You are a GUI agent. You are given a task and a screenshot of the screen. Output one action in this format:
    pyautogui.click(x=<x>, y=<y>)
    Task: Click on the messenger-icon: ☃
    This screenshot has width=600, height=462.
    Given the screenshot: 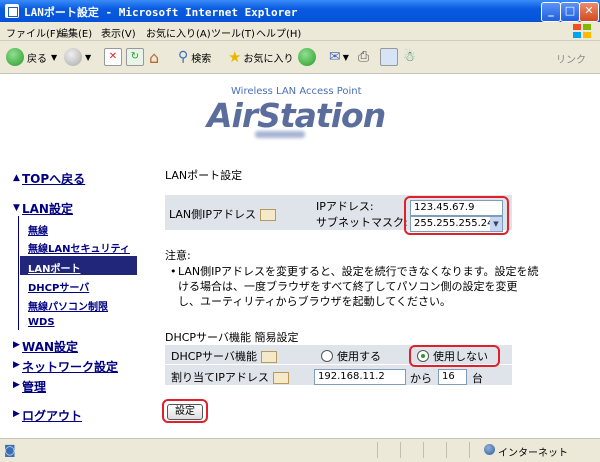 What is the action you would take?
    pyautogui.click(x=409, y=57)
    